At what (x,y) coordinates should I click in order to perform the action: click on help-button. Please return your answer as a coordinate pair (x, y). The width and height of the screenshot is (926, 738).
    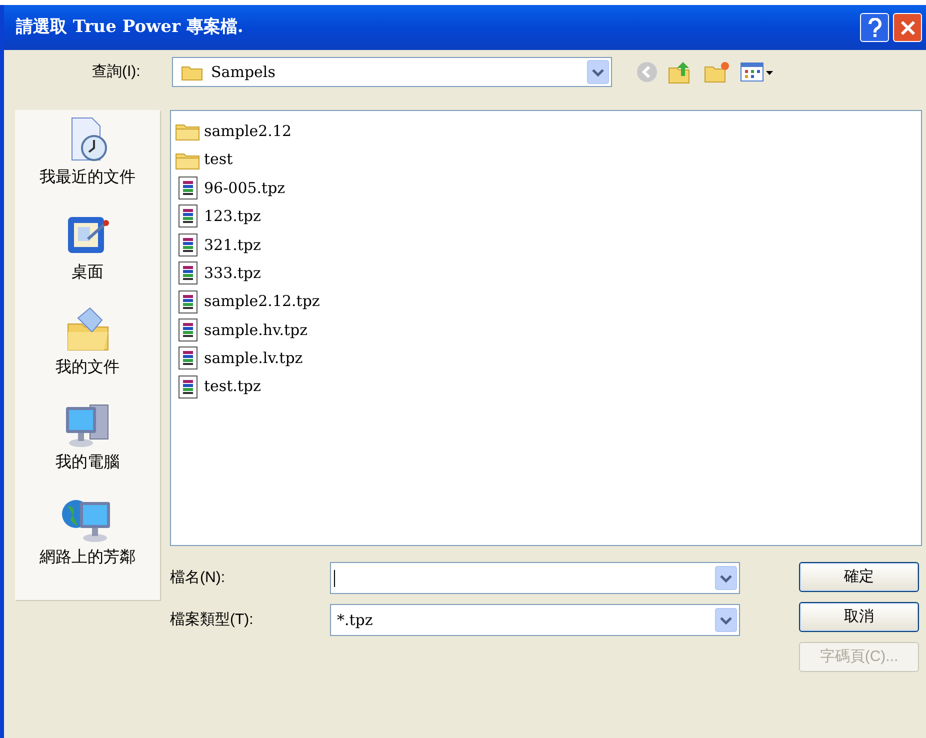
    Looking at the image, I should click on (874, 27).